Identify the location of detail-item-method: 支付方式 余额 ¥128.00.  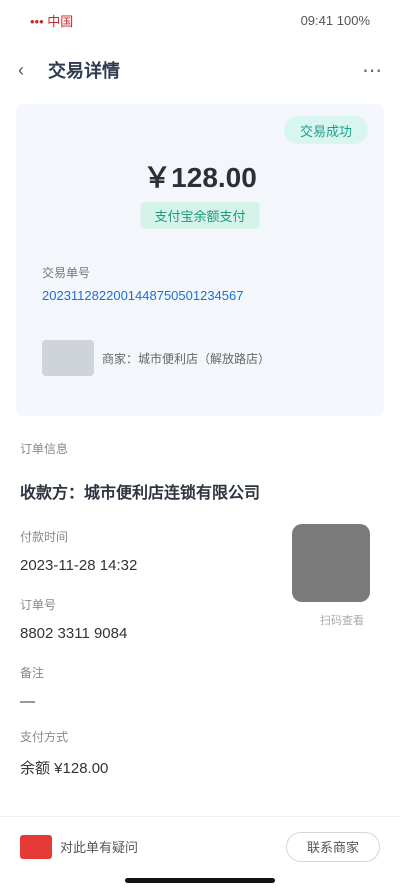
(64, 753).